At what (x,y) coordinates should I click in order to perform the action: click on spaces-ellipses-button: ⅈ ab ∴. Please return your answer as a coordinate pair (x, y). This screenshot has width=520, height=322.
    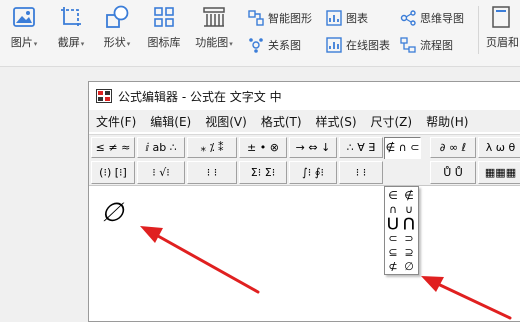
    Looking at the image, I should click on (161, 147).